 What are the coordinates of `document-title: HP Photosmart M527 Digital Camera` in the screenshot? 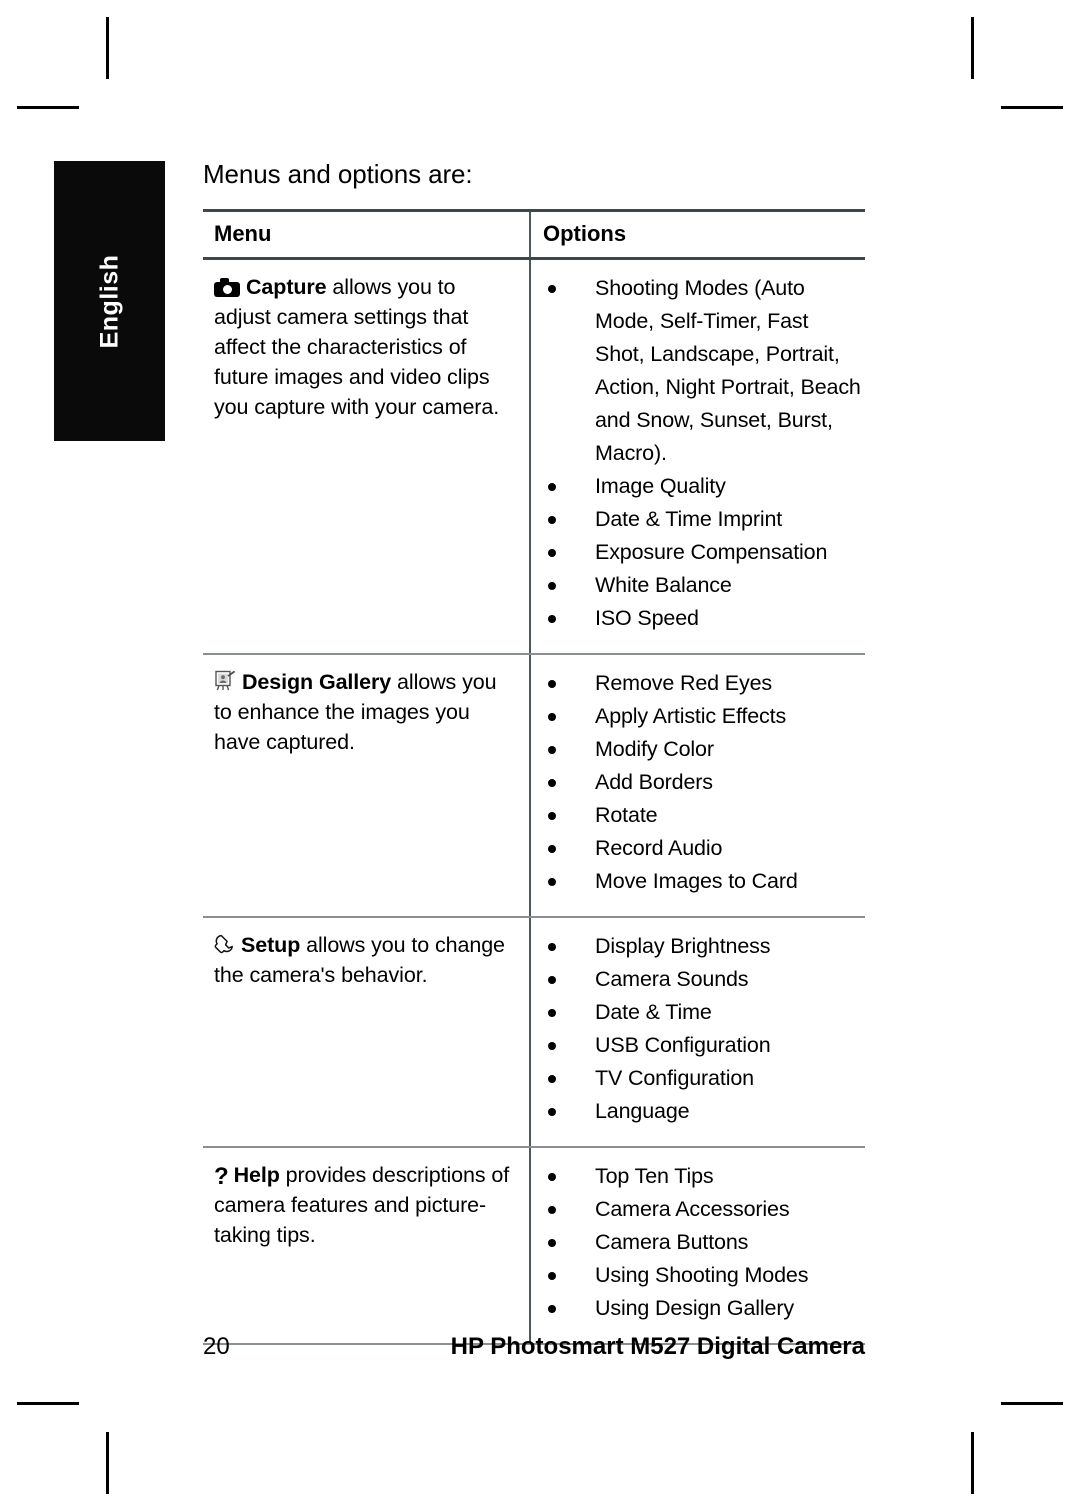 It's located at (657, 1346).